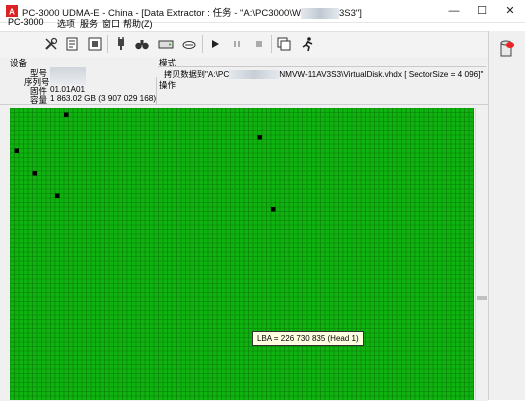 This screenshot has height=401, width=525. Describe the element at coordinates (237, 44) in the screenshot. I see `pause-icon` at that location.